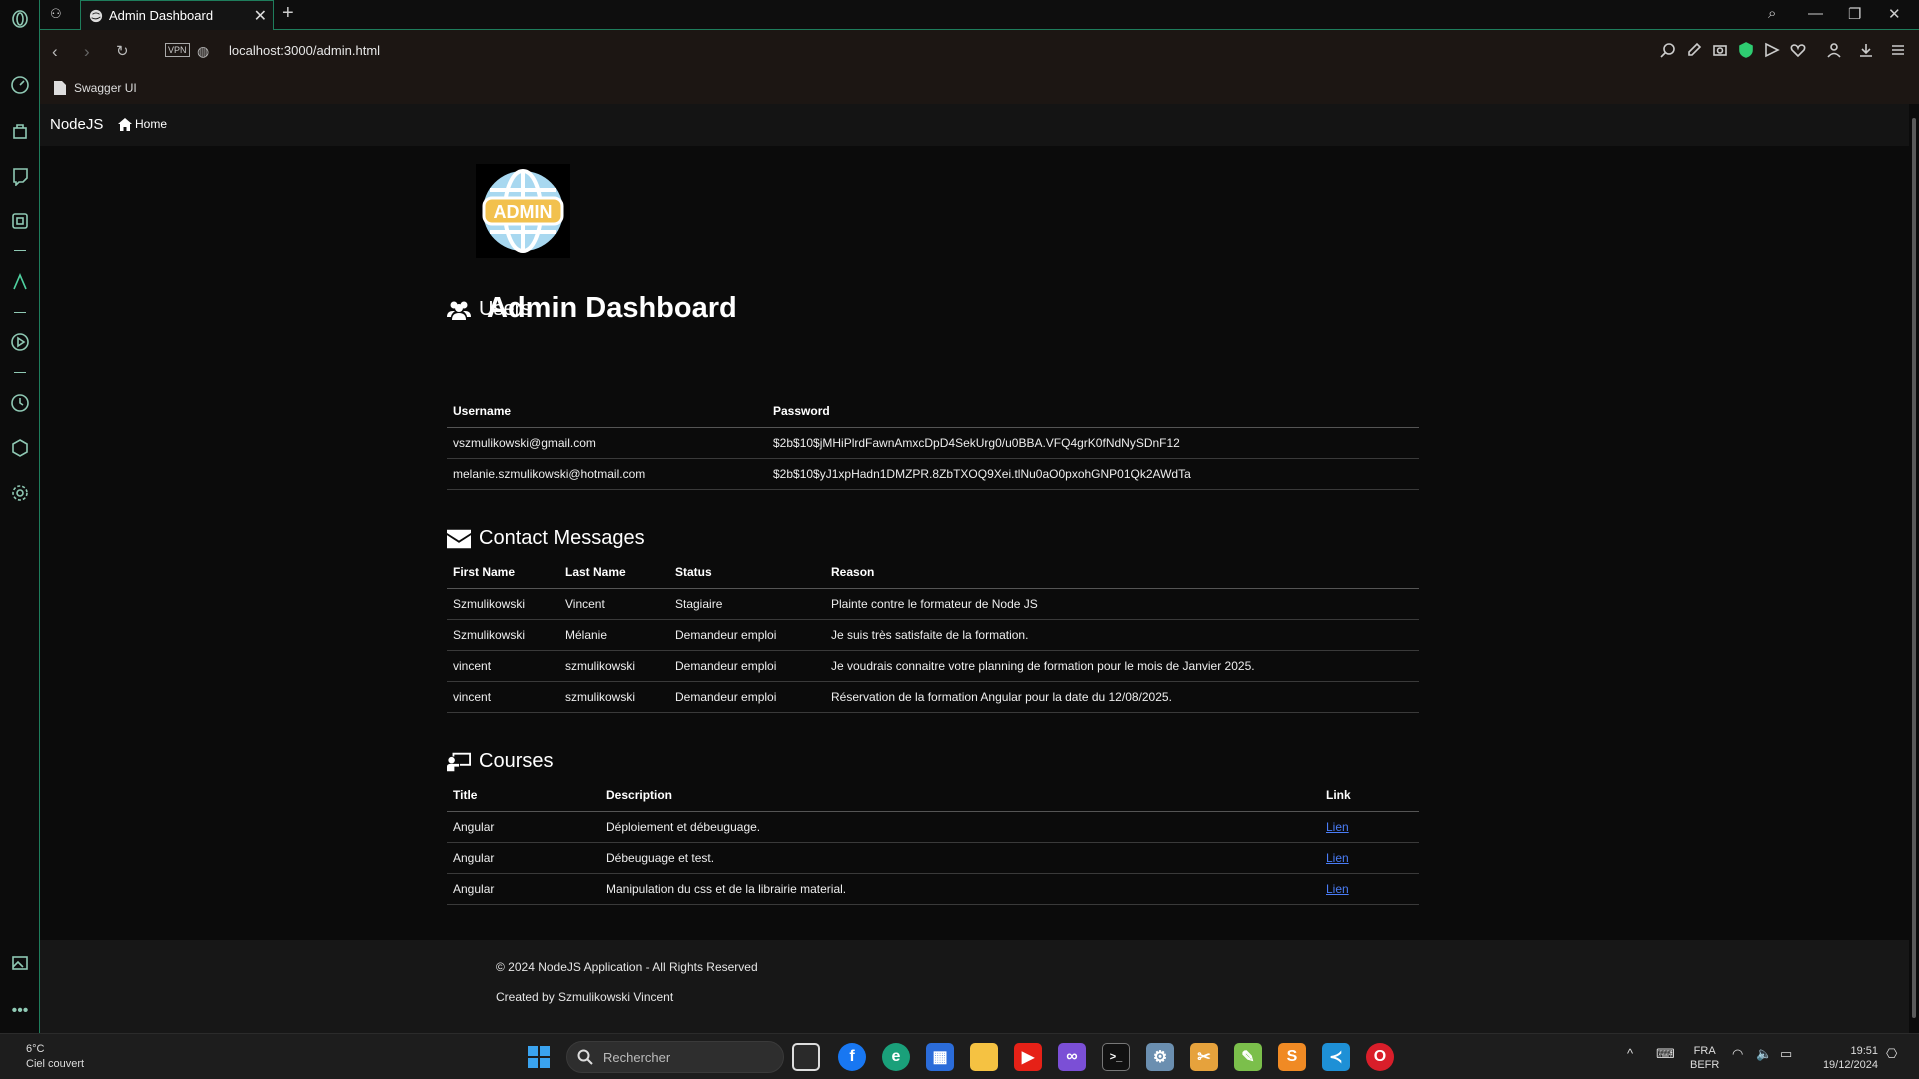 This screenshot has height=1079, width=1919. What do you see at coordinates (55, 52) in the screenshot?
I see `back-button: ‹` at bounding box center [55, 52].